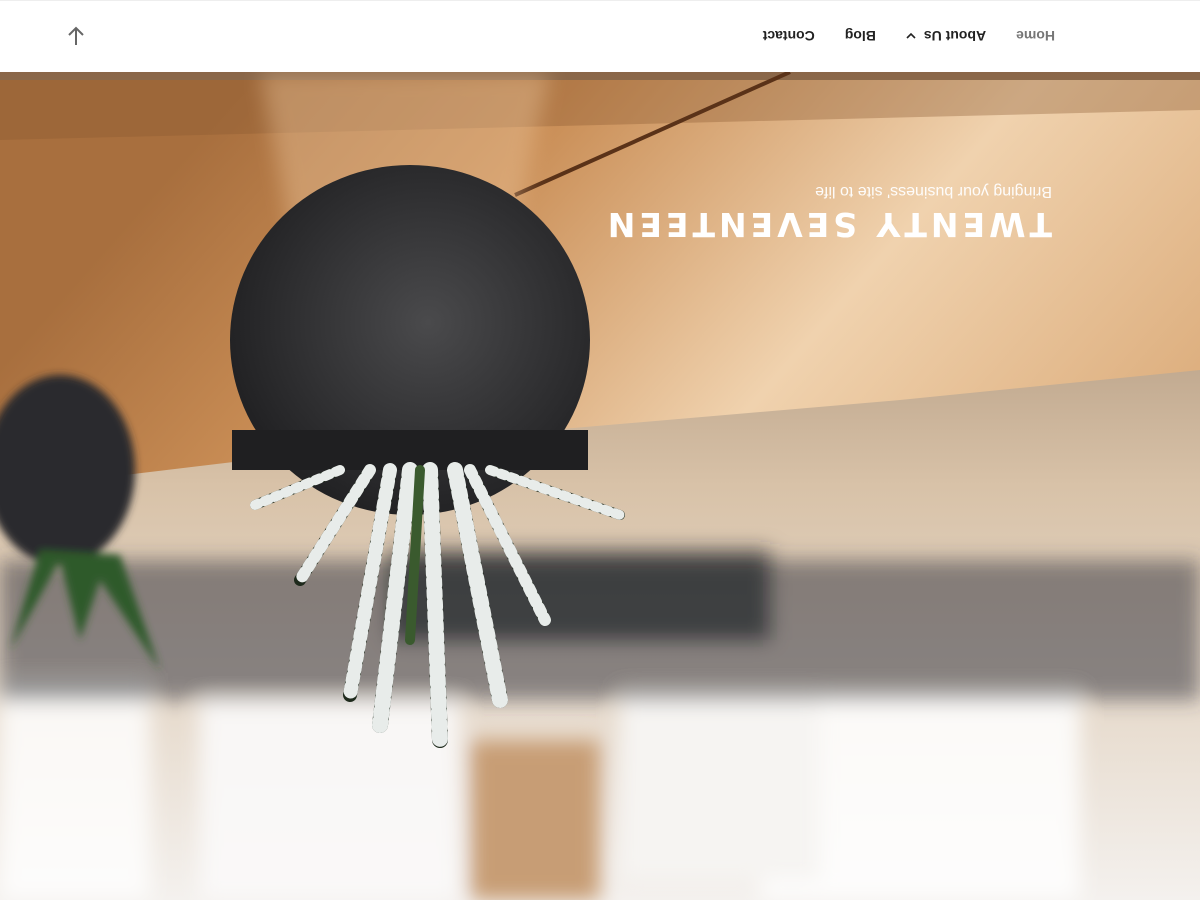  I want to click on chevron-down-icon, so click(911, 36).